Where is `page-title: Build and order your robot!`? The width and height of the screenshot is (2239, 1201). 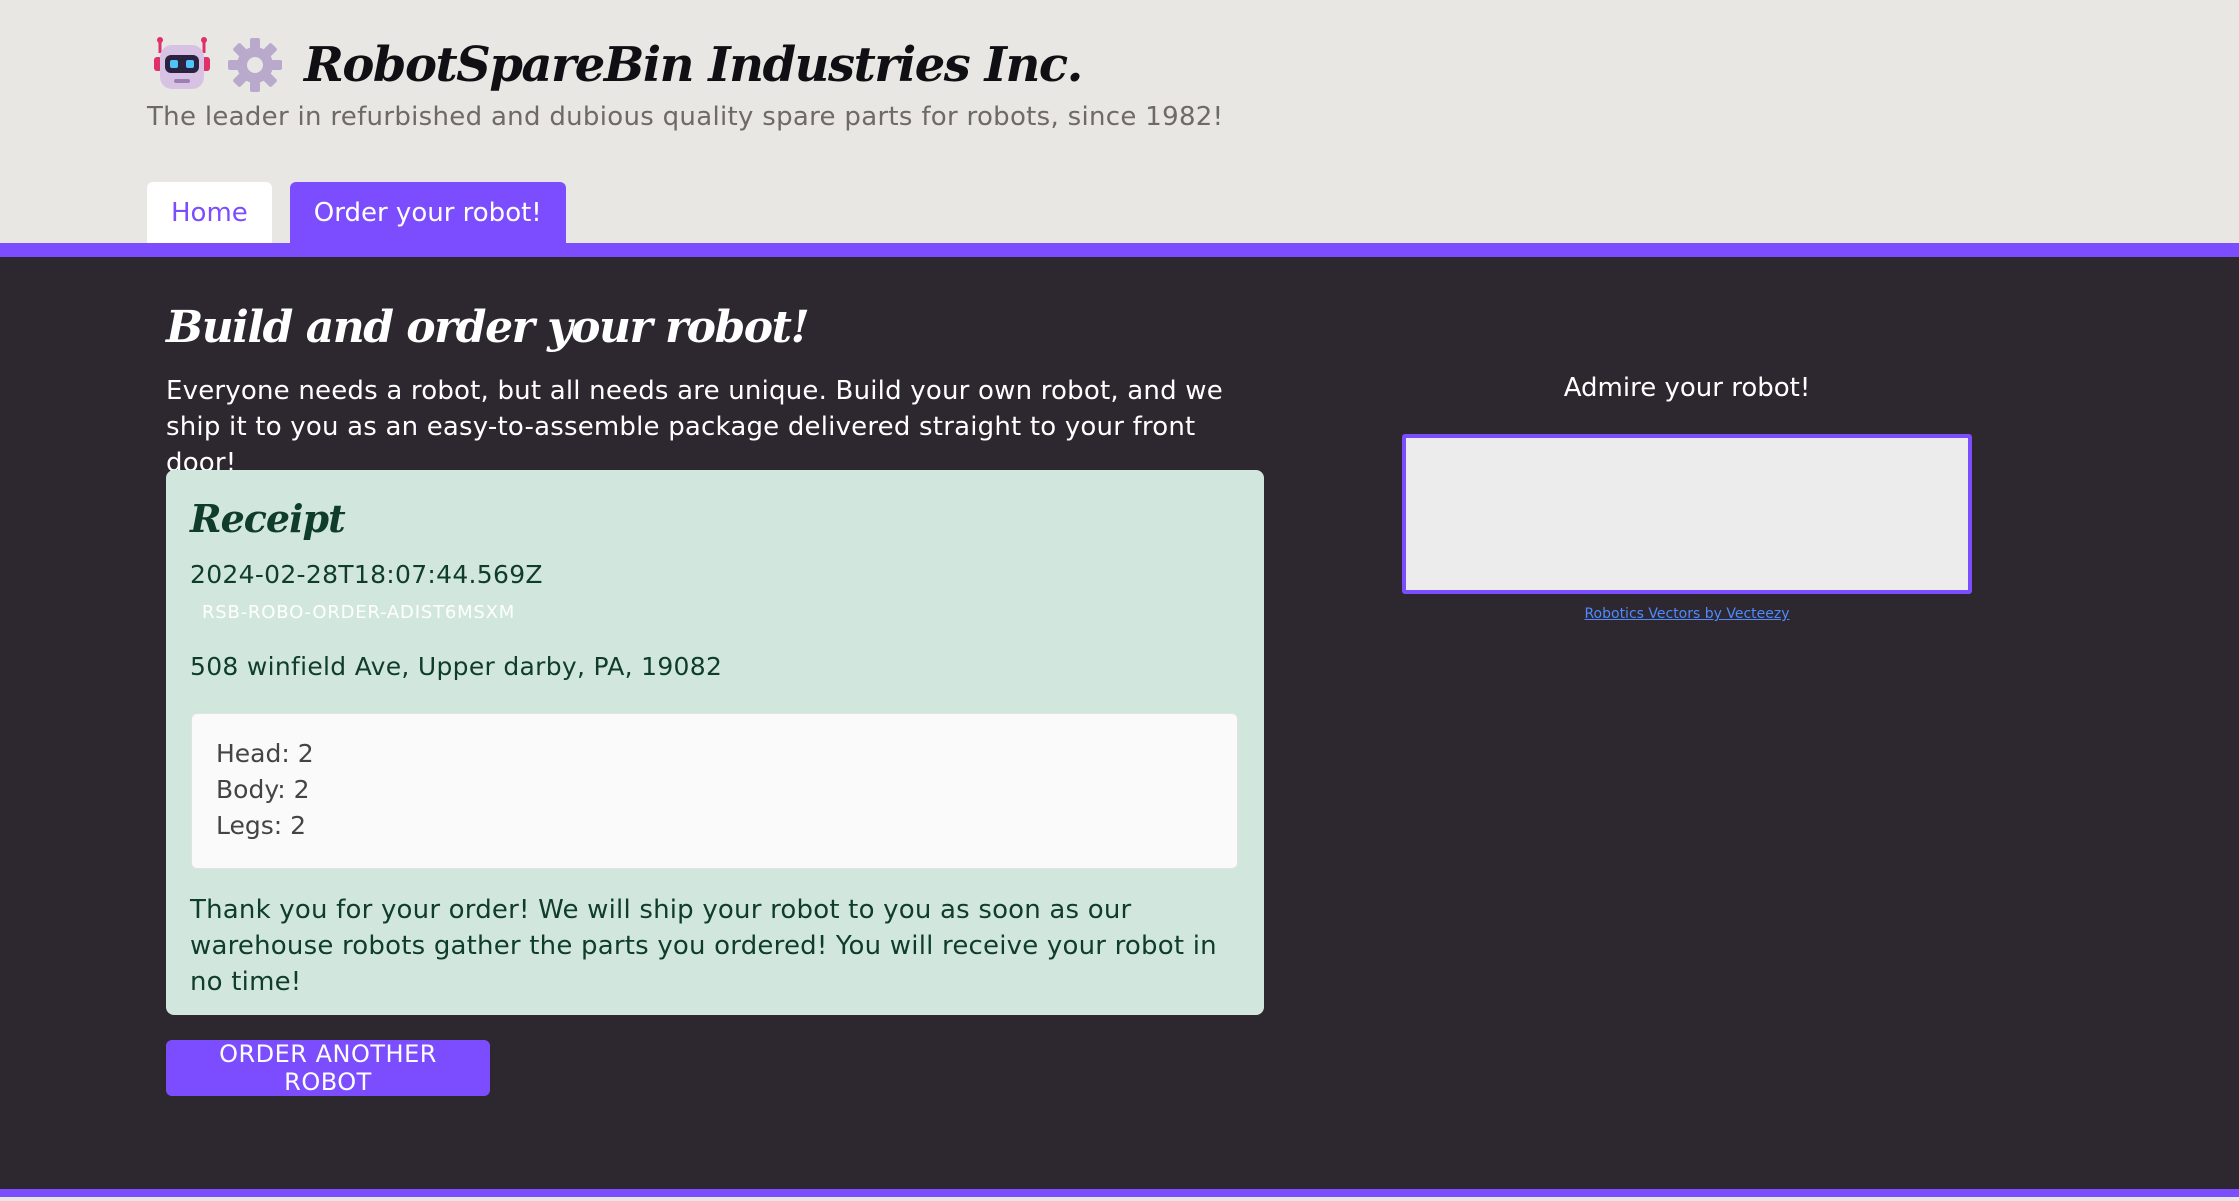 page-title: Build and order your robot! is located at coordinates (488, 327).